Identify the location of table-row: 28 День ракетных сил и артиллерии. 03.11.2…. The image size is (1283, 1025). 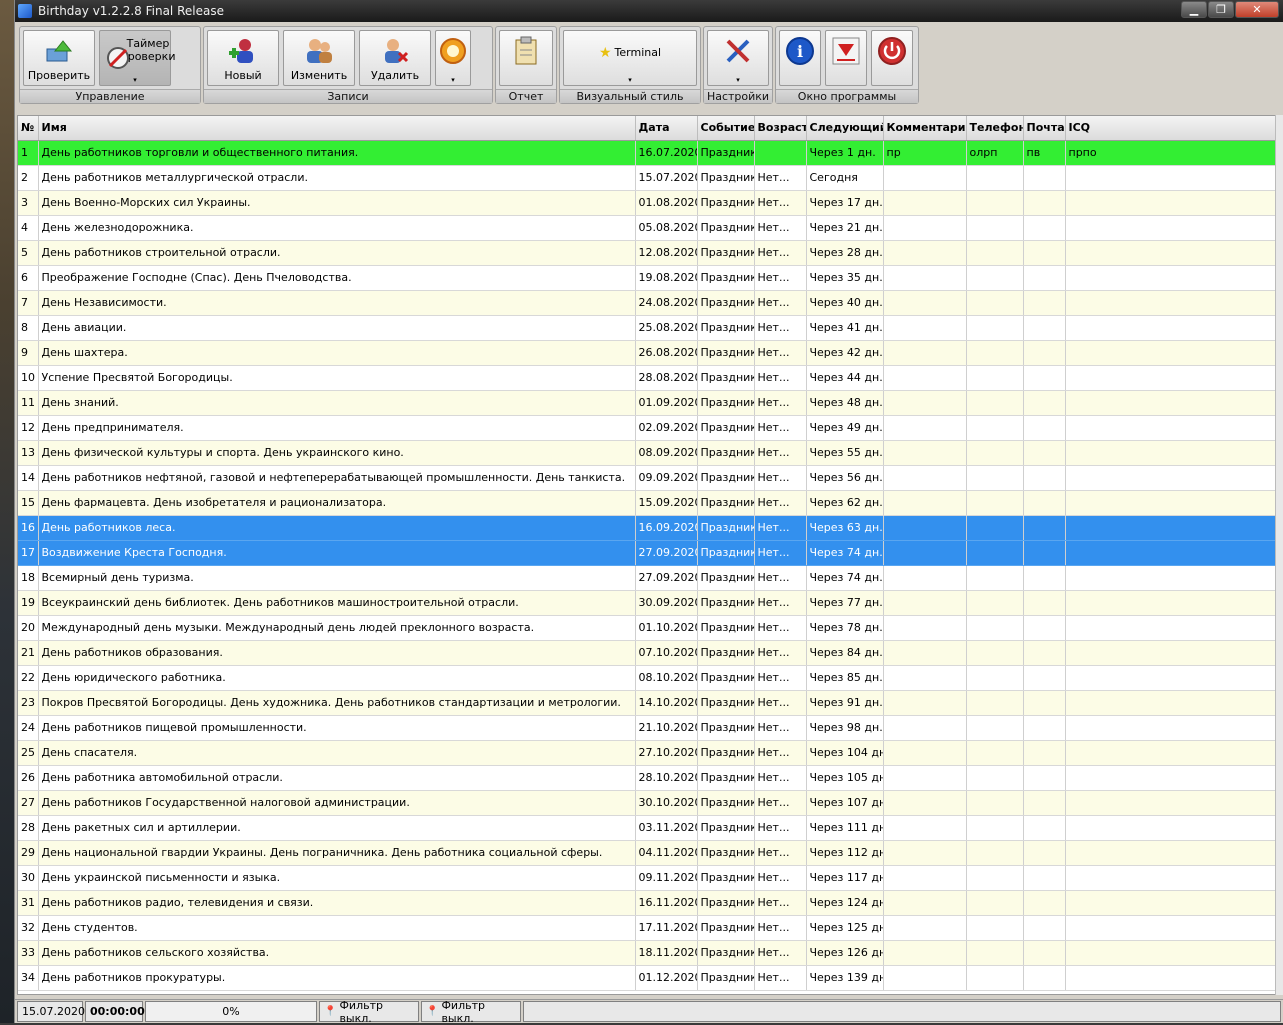
(646, 828).